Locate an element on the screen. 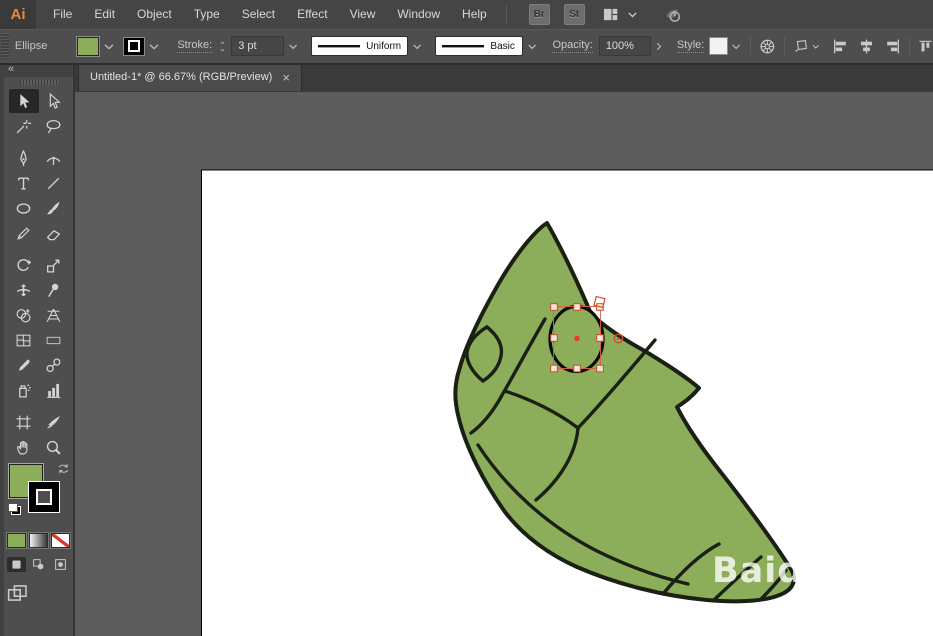 The height and width of the screenshot is (636, 933). tool-shape-builder is located at coordinates (24, 315).